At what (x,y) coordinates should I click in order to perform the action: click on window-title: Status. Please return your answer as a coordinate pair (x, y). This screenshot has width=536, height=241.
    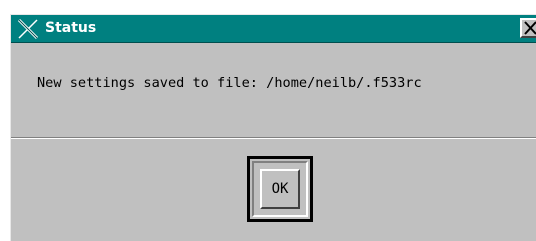
    Looking at the image, I should click on (71, 28).